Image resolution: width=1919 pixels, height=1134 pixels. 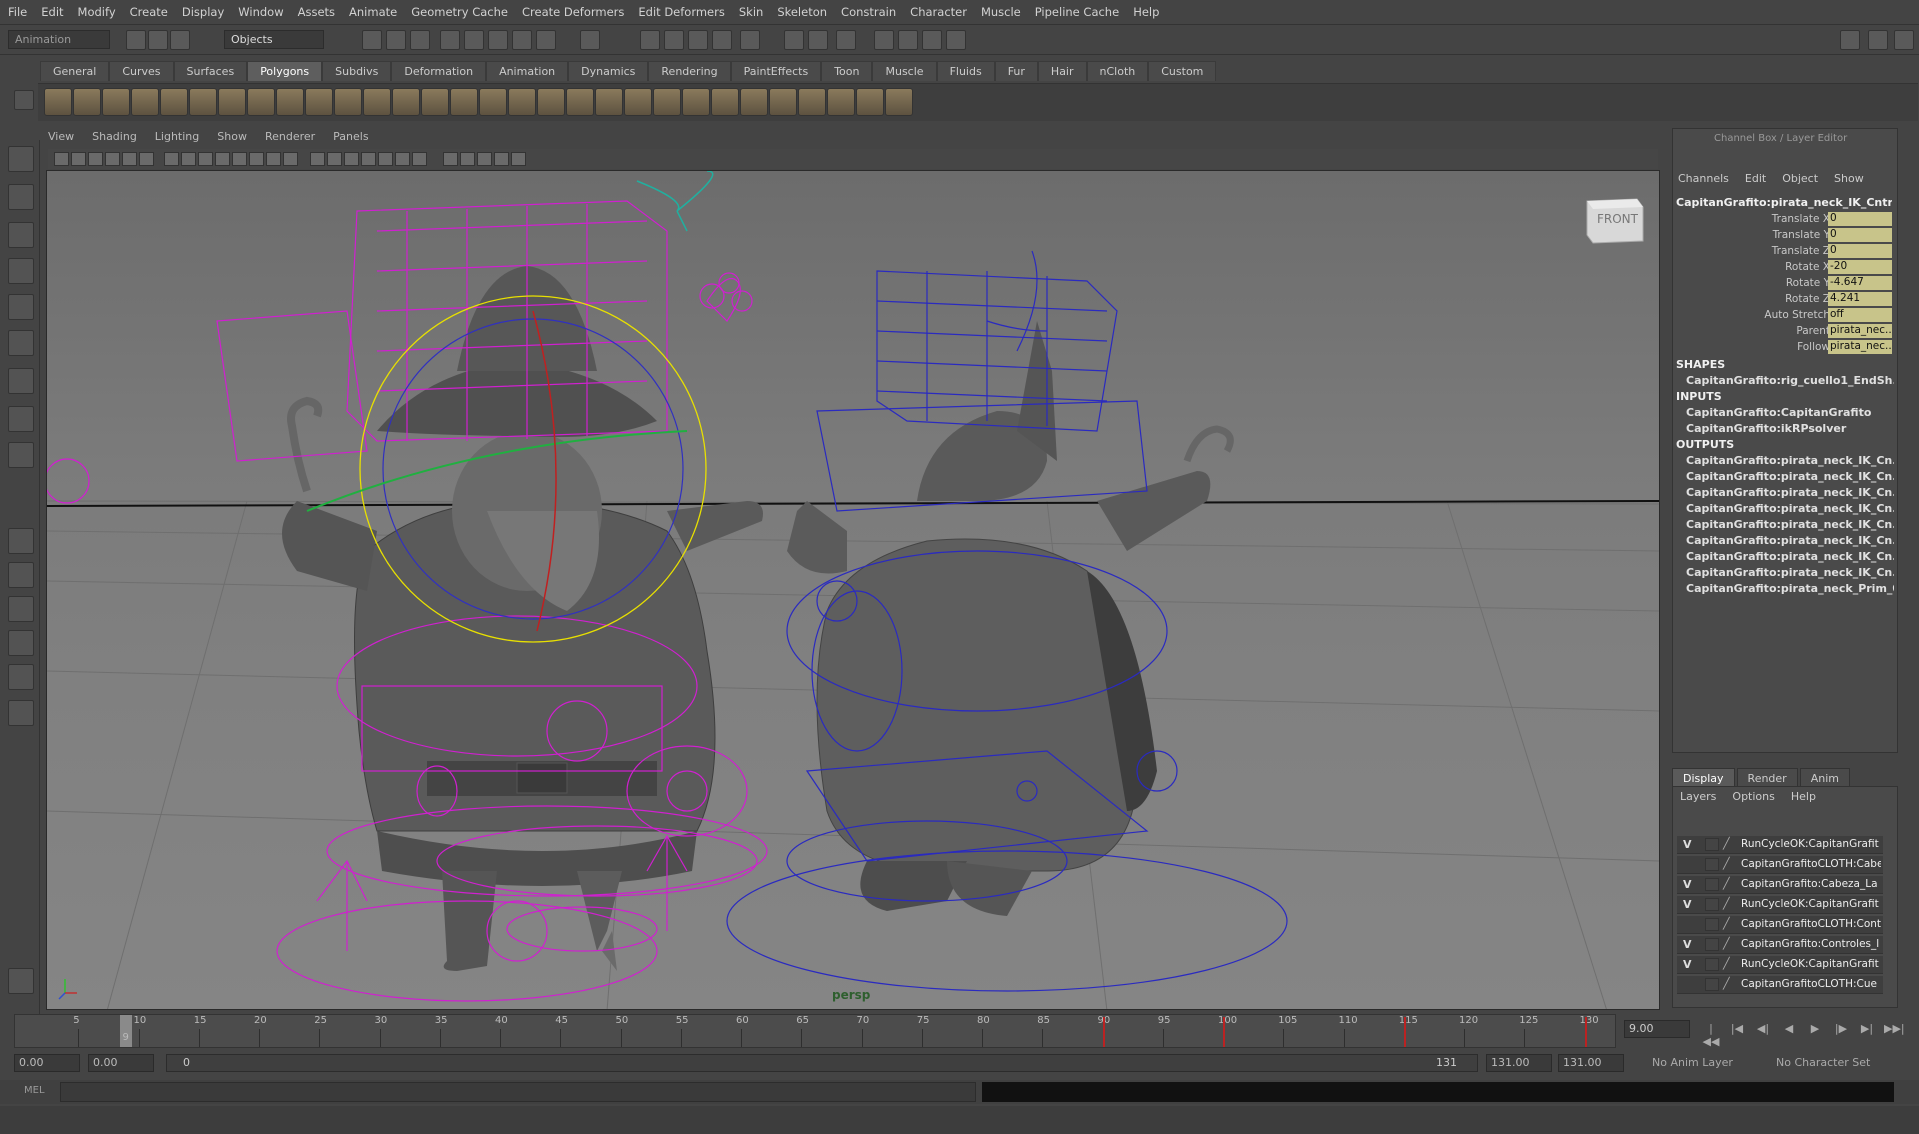 What do you see at coordinates (149, 12) in the screenshot?
I see `menu-create: Create` at bounding box center [149, 12].